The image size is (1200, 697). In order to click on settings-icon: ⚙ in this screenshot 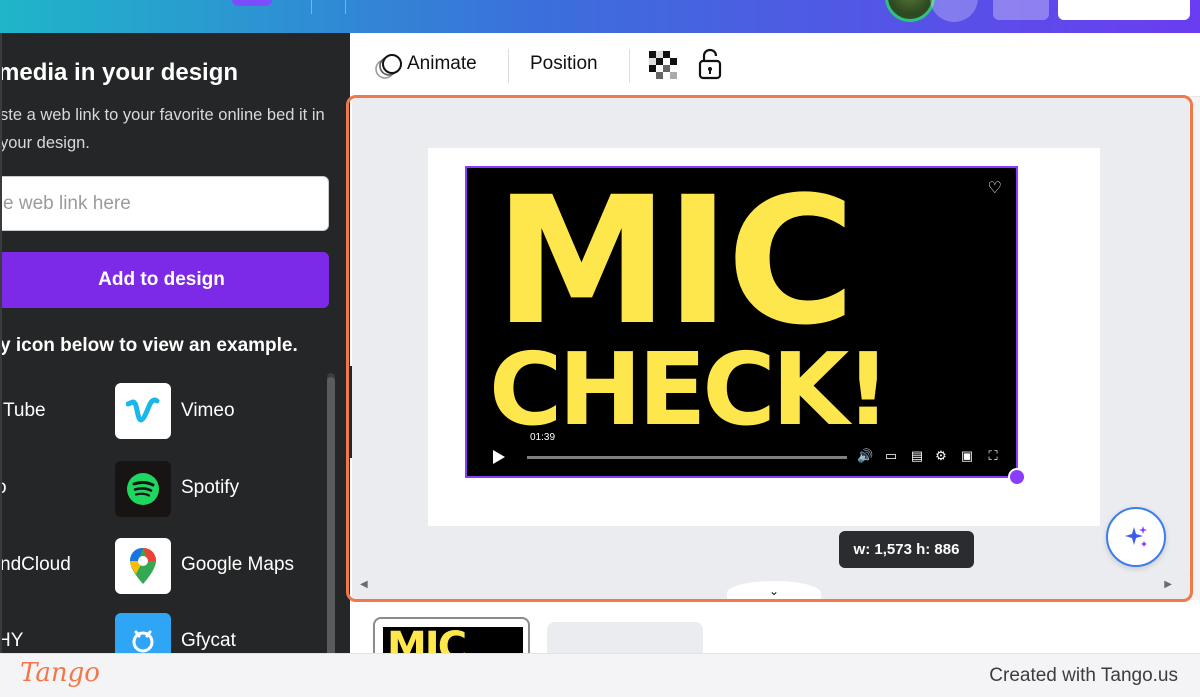, I will do `click(941, 456)`.